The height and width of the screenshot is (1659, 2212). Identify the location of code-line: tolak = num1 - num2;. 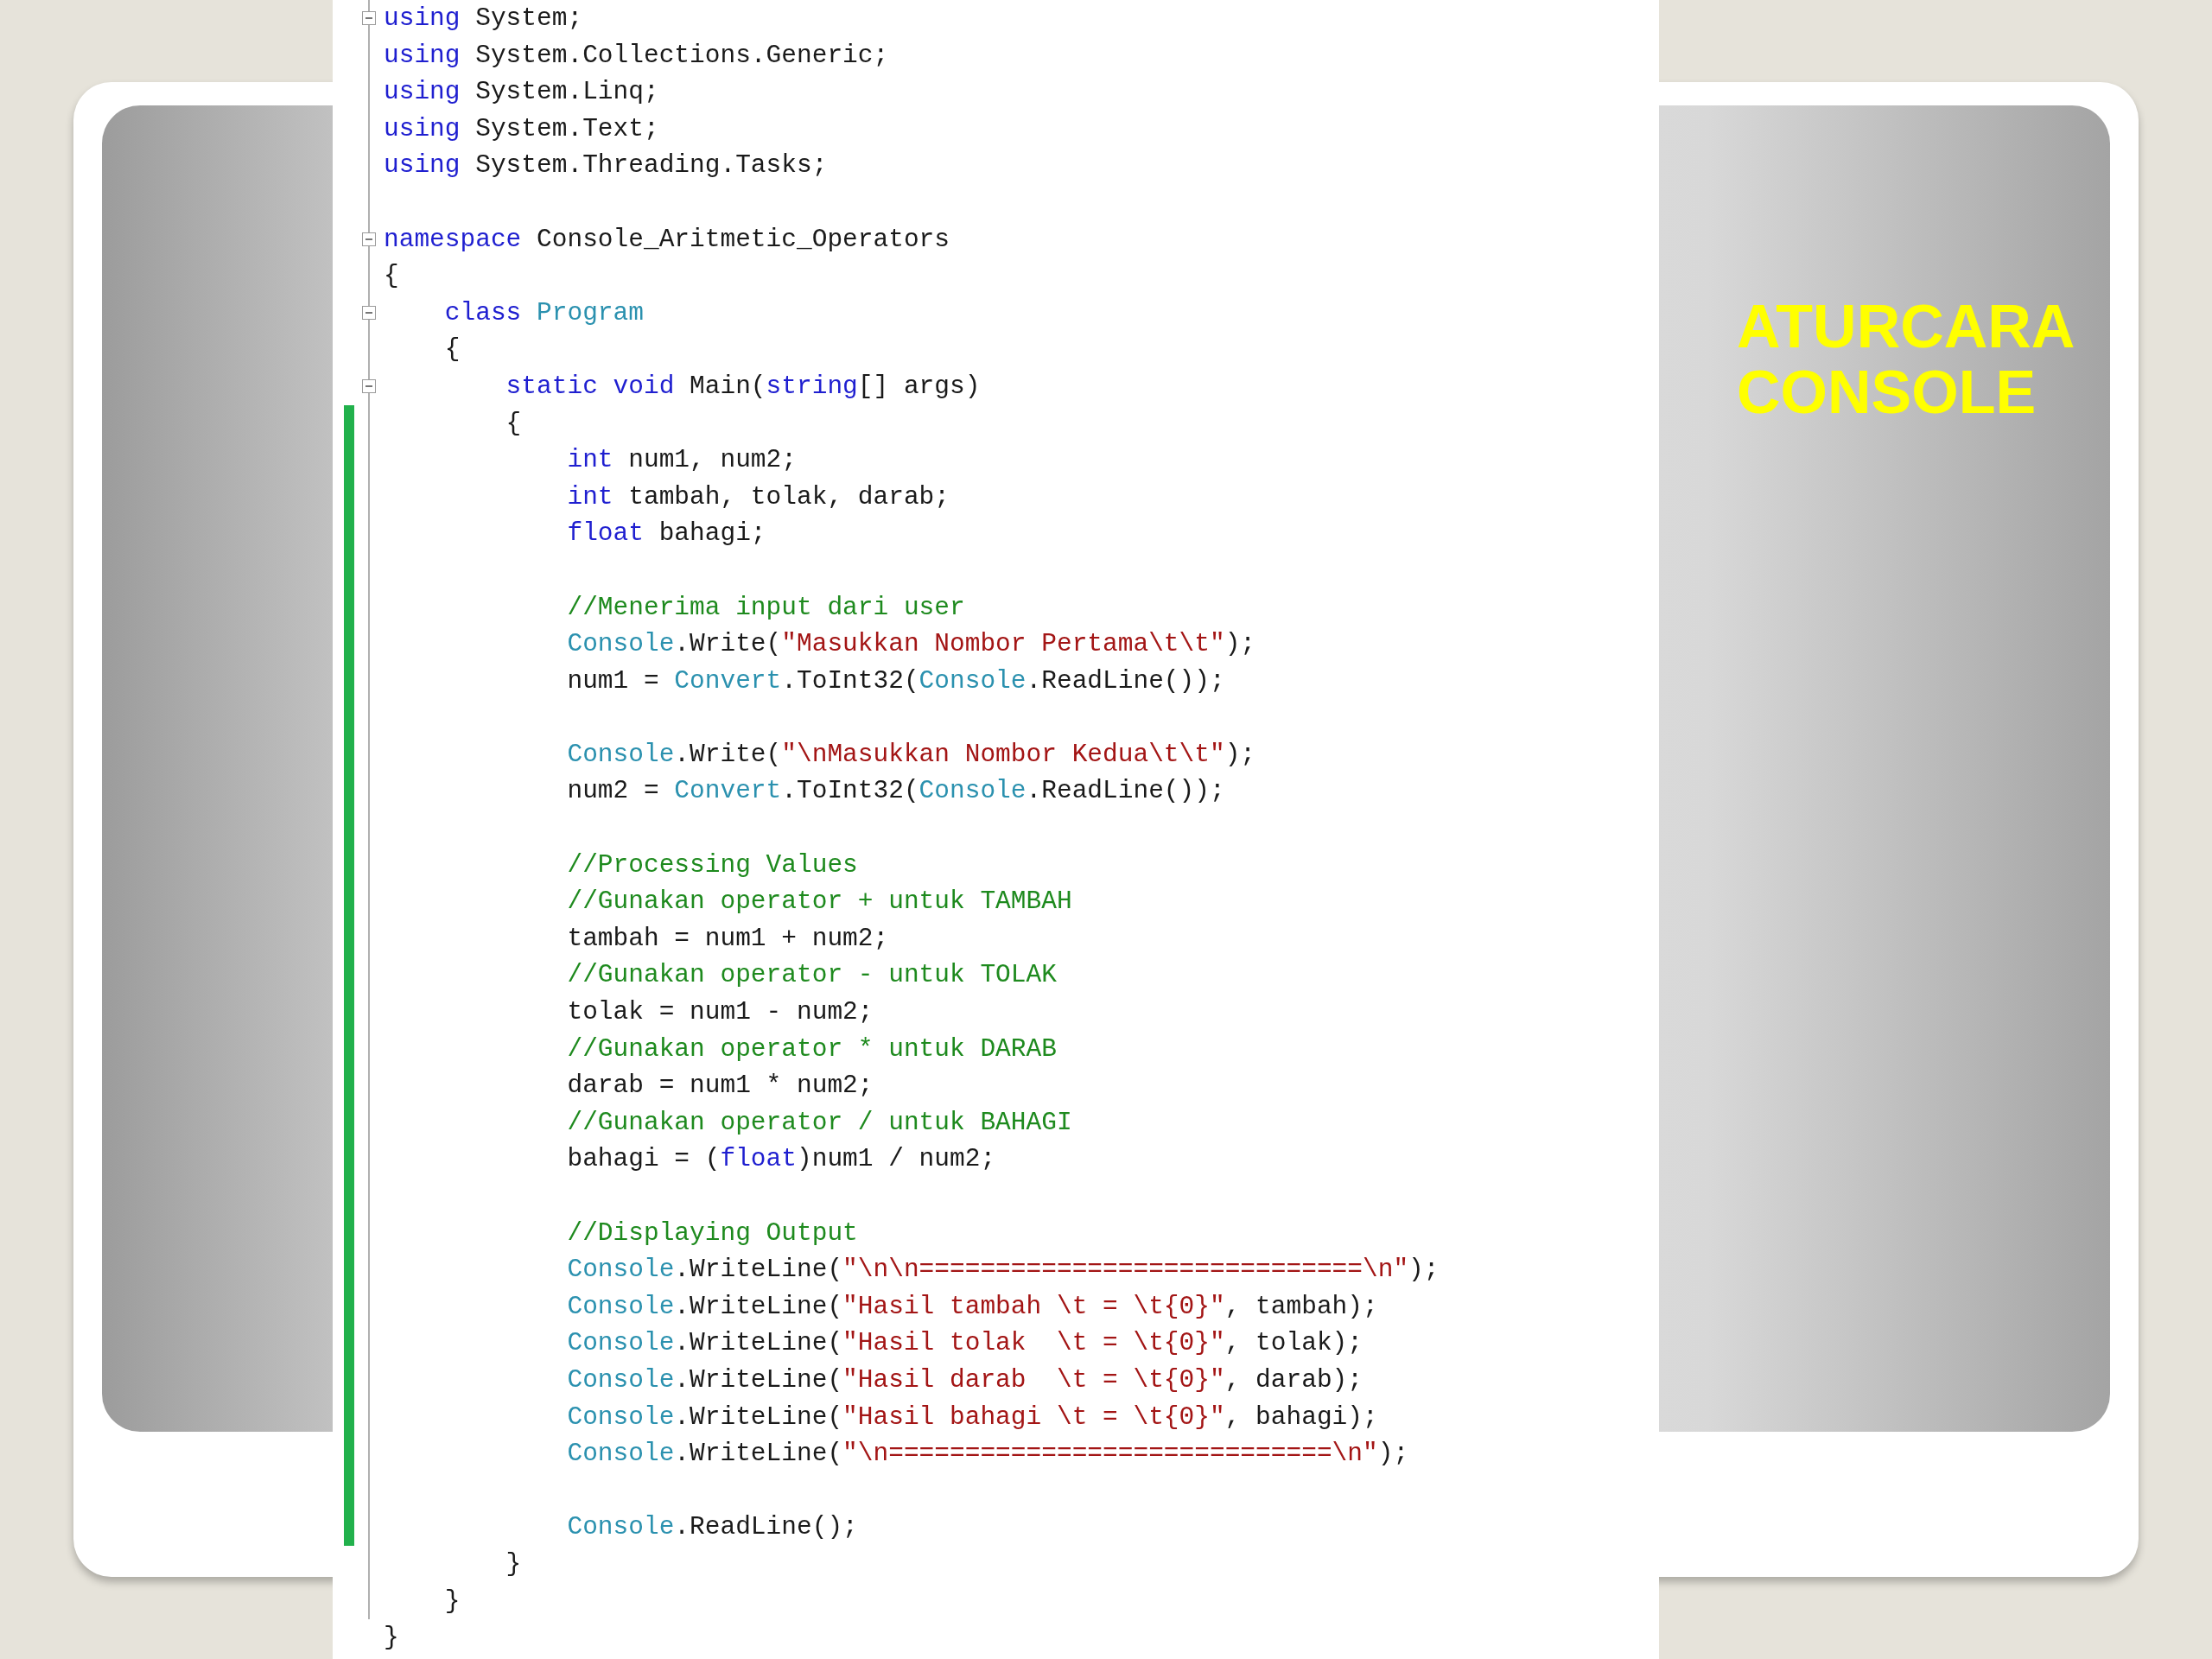
(720, 1013).